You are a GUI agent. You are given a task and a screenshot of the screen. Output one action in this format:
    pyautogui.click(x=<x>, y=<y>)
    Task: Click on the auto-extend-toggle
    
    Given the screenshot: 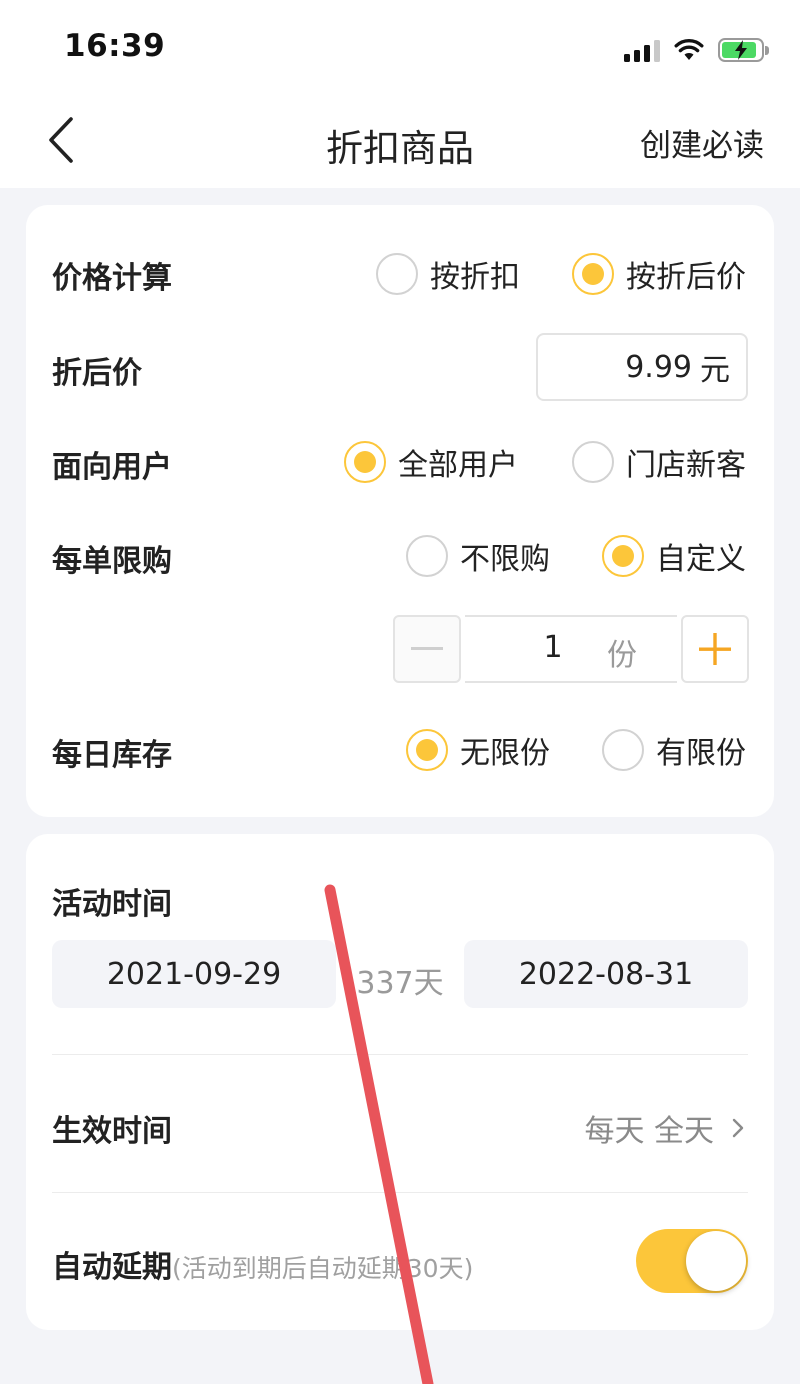 What is the action you would take?
    pyautogui.click(x=692, y=1261)
    